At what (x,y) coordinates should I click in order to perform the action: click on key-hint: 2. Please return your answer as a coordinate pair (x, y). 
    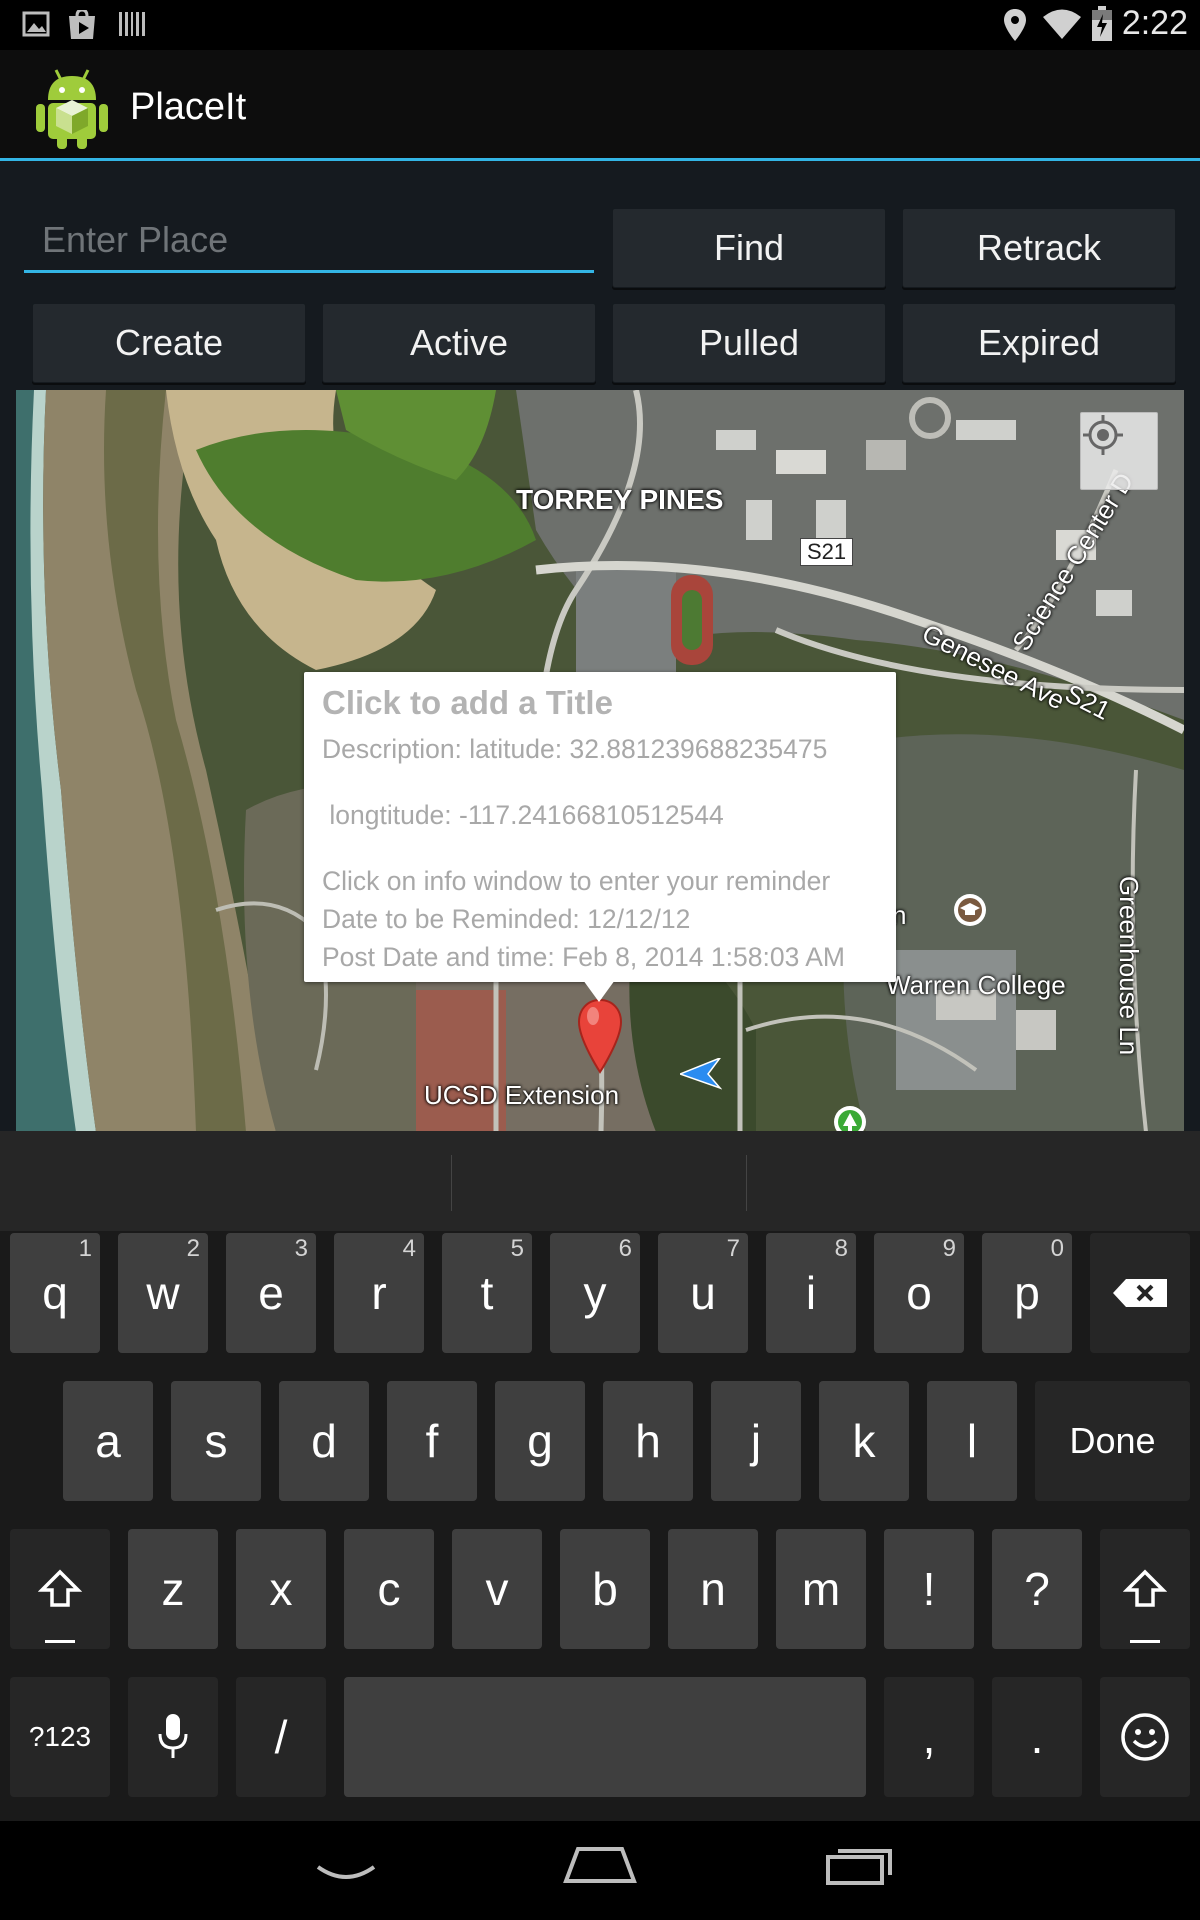
    Looking at the image, I should click on (193, 1248).